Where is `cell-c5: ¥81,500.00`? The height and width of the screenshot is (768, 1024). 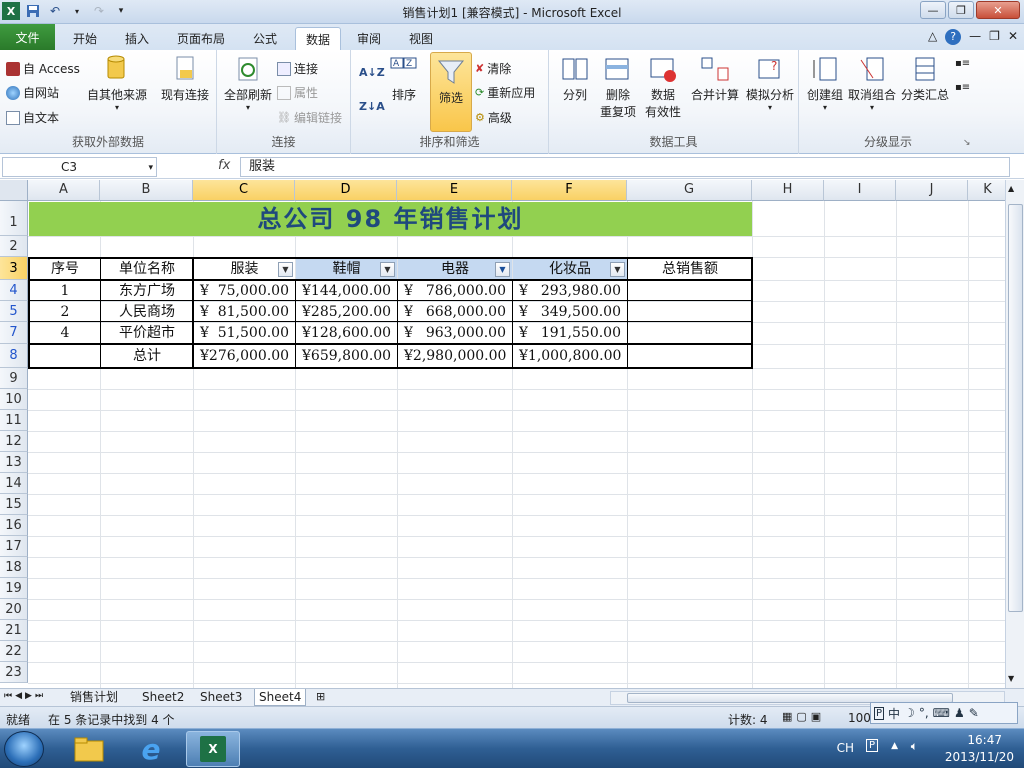
cell-c5: ¥81,500.00 is located at coordinates (244, 312).